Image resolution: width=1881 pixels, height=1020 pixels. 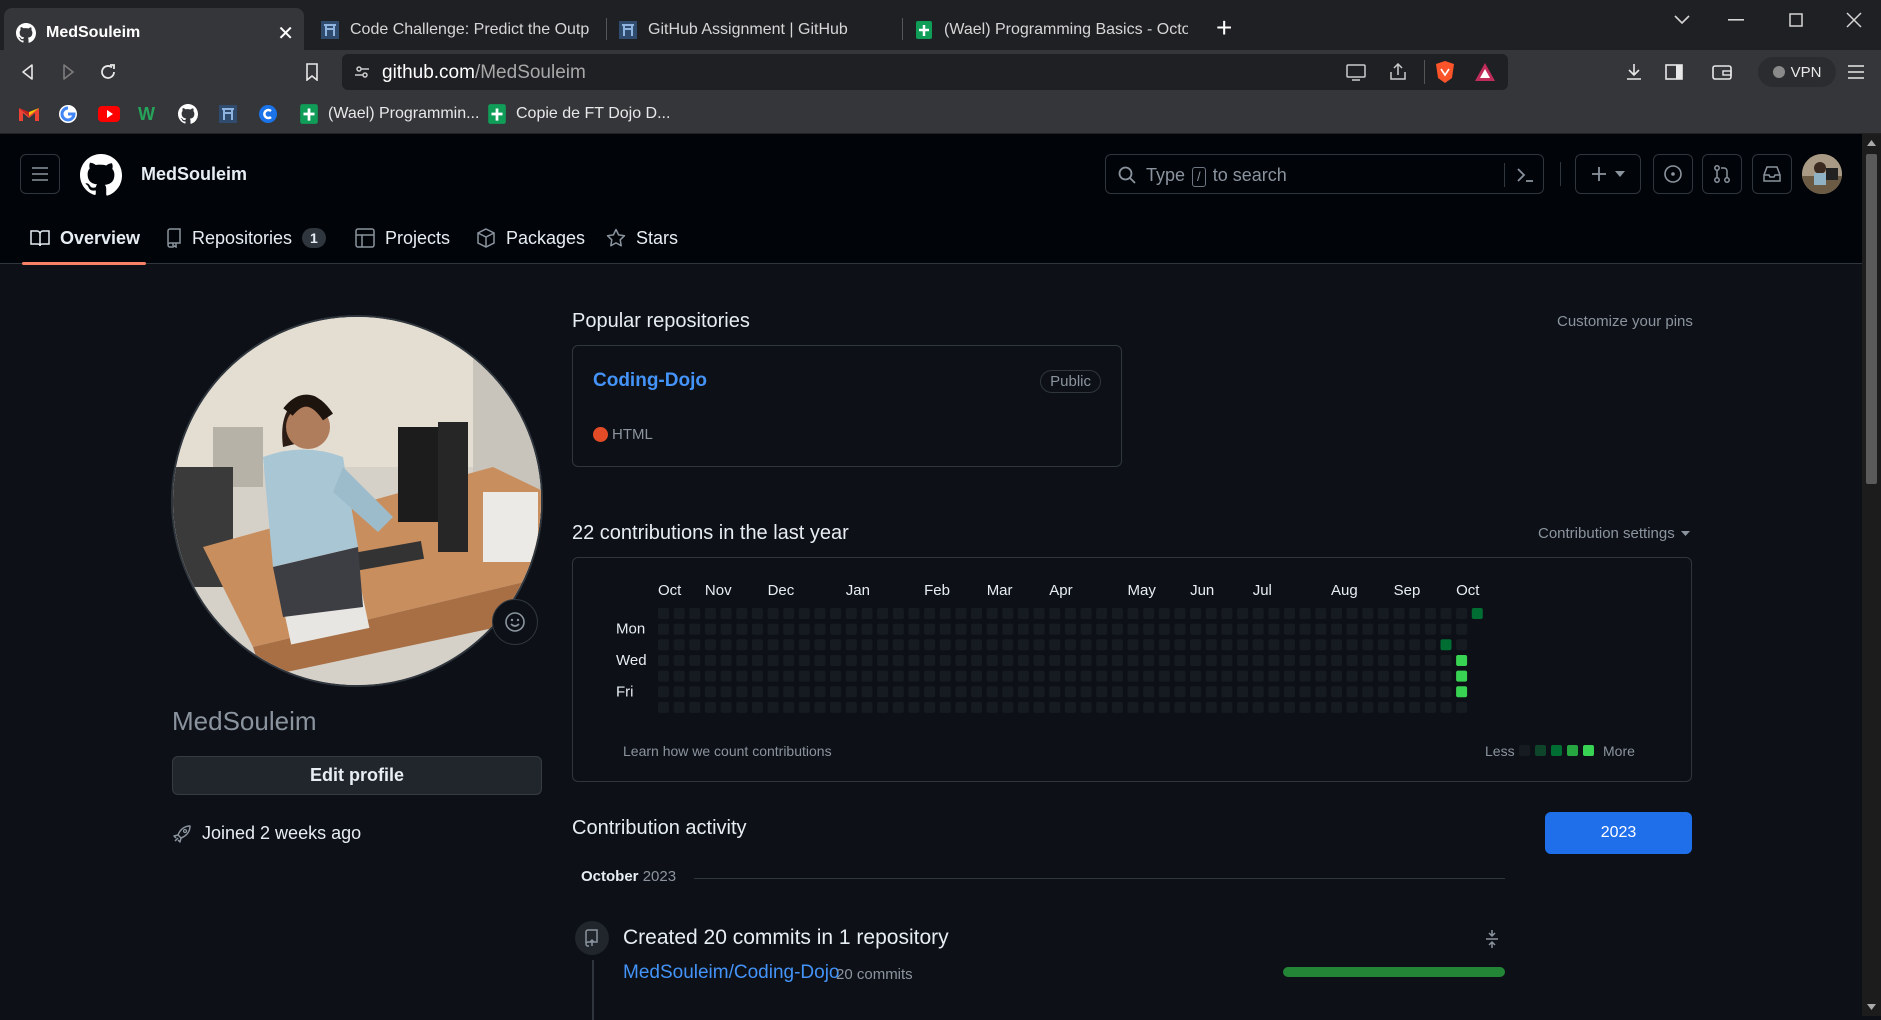 What do you see at coordinates (194, 174) in the screenshot?
I see `header-username: MedSouleim` at bounding box center [194, 174].